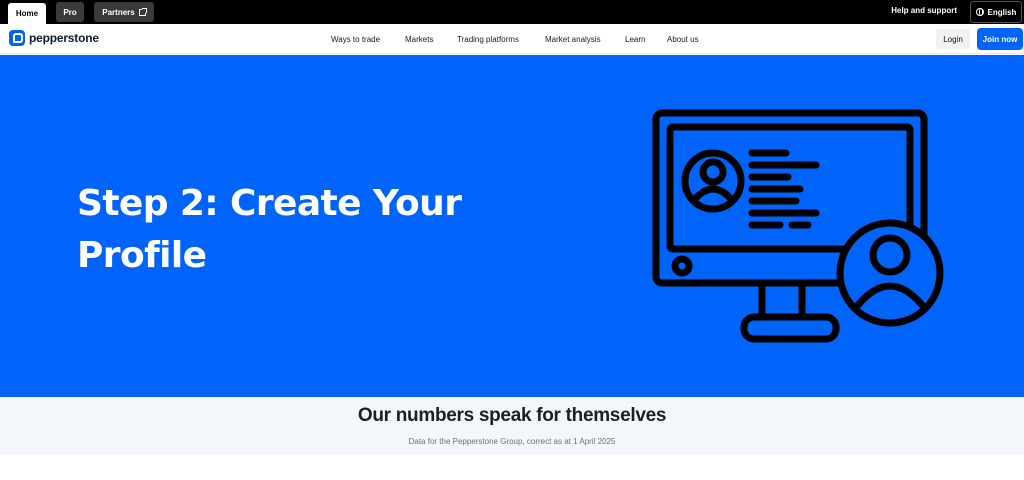  I want to click on tab-partners: Partners, so click(124, 12).